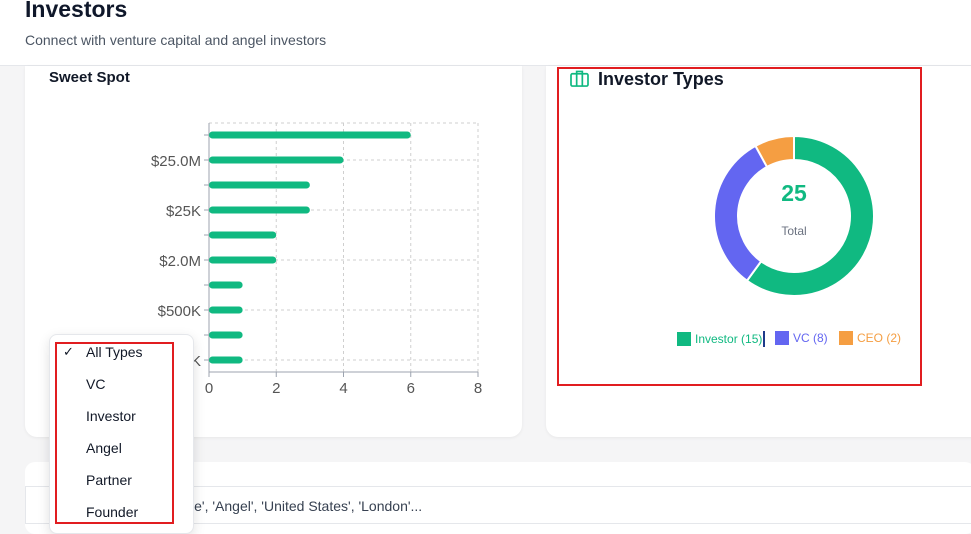 The width and height of the screenshot is (971, 534). I want to click on legend-item-investor: Investor (15), so click(721, 339).